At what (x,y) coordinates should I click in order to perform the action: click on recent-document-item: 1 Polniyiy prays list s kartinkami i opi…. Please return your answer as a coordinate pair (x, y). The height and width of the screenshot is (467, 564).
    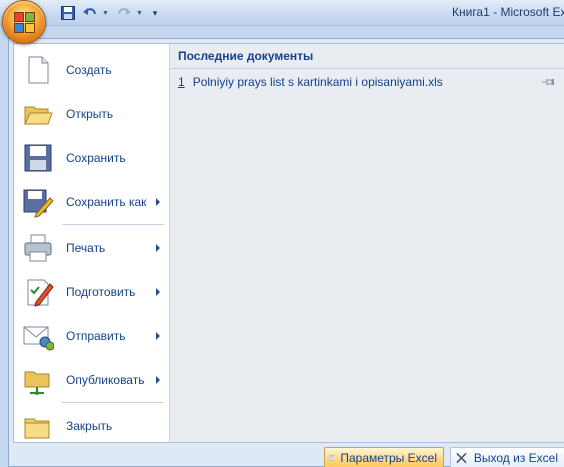
    Looking at the image, I should click on (367, 82).